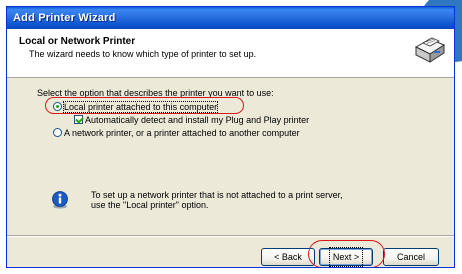 The image size is (462, 274). What do you see at coordinates (230, 236) in the screenshot?
I see `button-separator` at bounding box center [230, 236].